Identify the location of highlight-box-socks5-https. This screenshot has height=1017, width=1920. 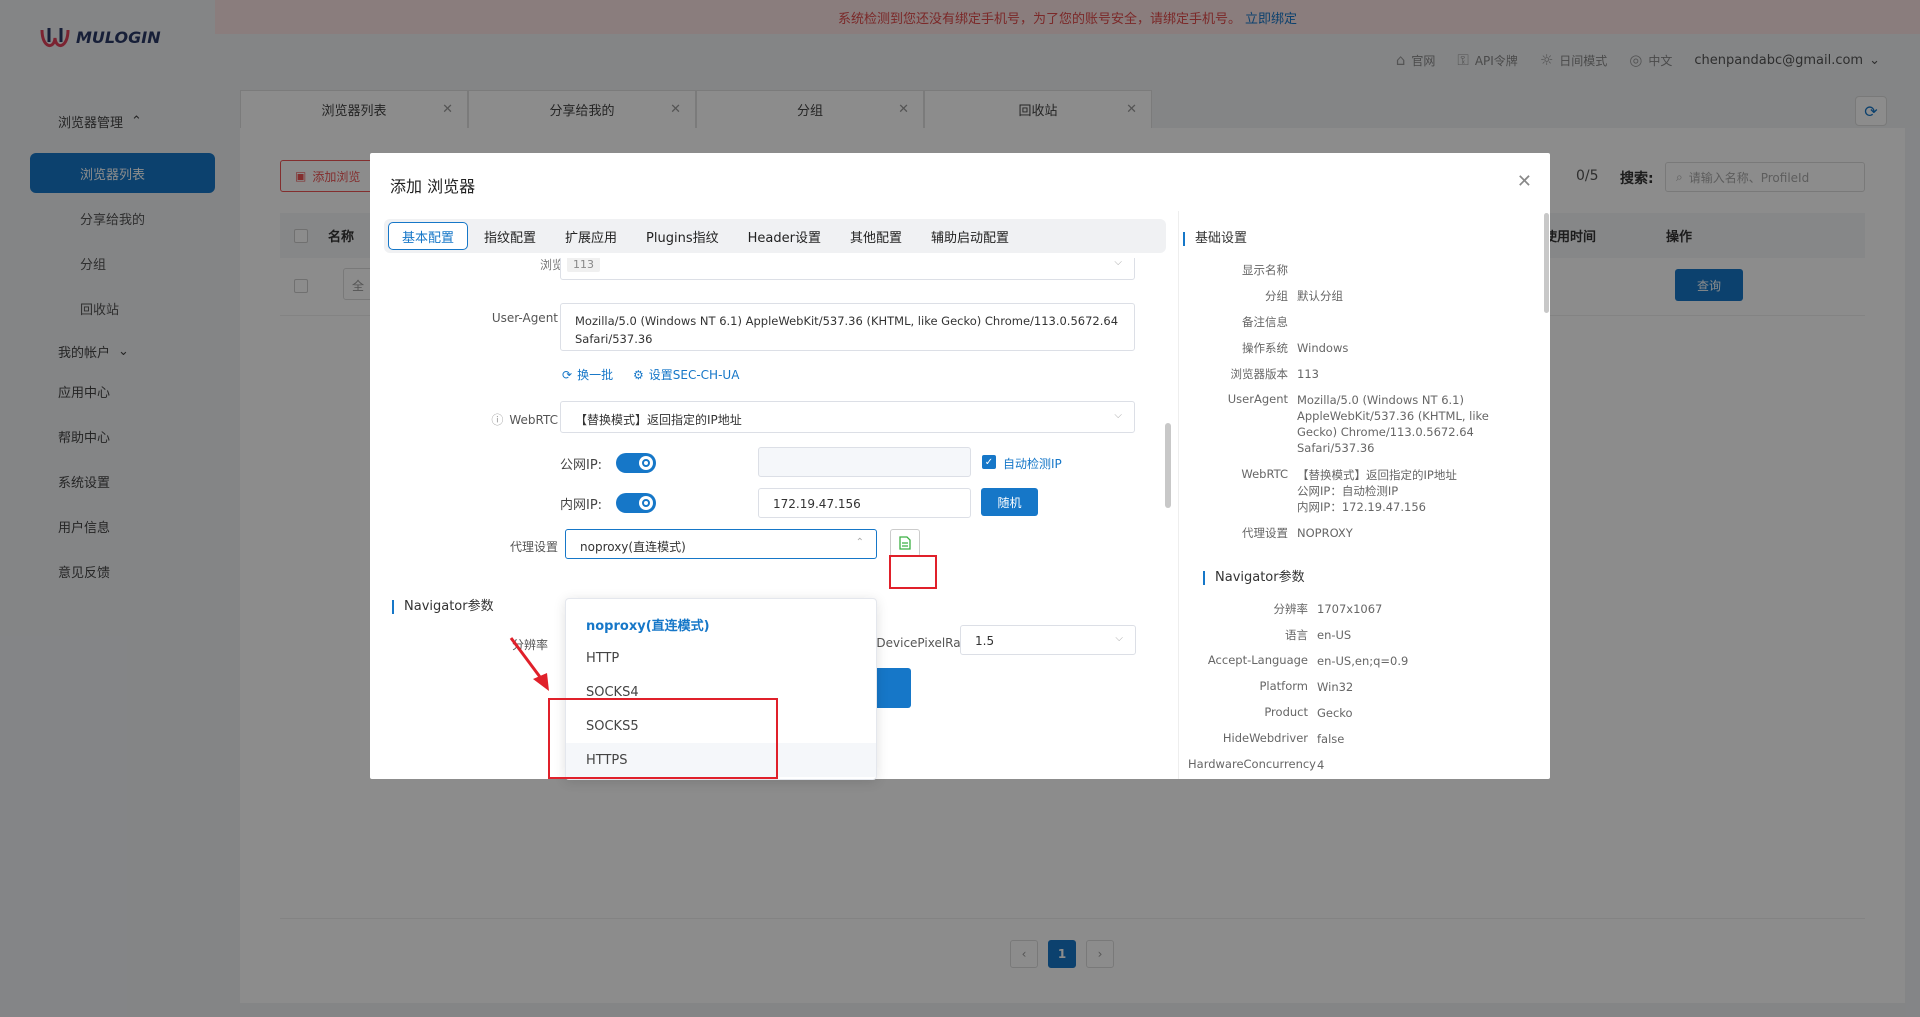
(663, 738).